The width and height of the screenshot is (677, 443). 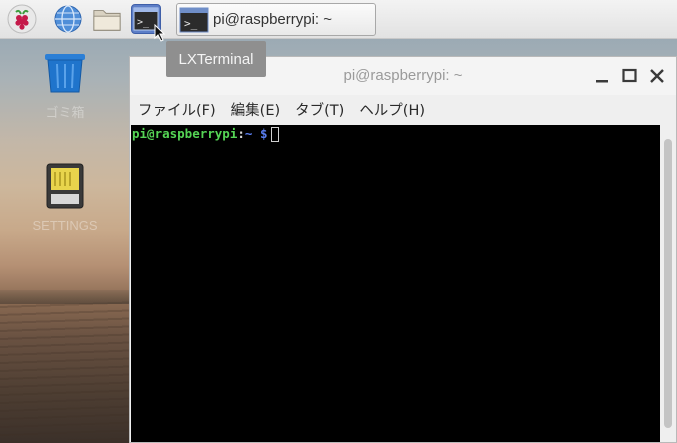 I want to click on minimize-icon, so click(x=603, y=76).